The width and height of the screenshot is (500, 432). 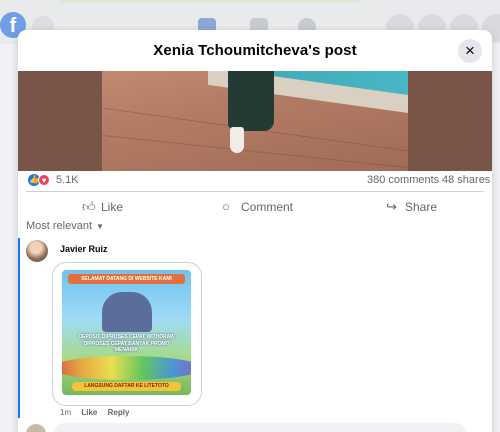 What do you see at coordinates (37, 251) in the screenshot?
I see `commenter-avatar` at bounding box center [37, 251].